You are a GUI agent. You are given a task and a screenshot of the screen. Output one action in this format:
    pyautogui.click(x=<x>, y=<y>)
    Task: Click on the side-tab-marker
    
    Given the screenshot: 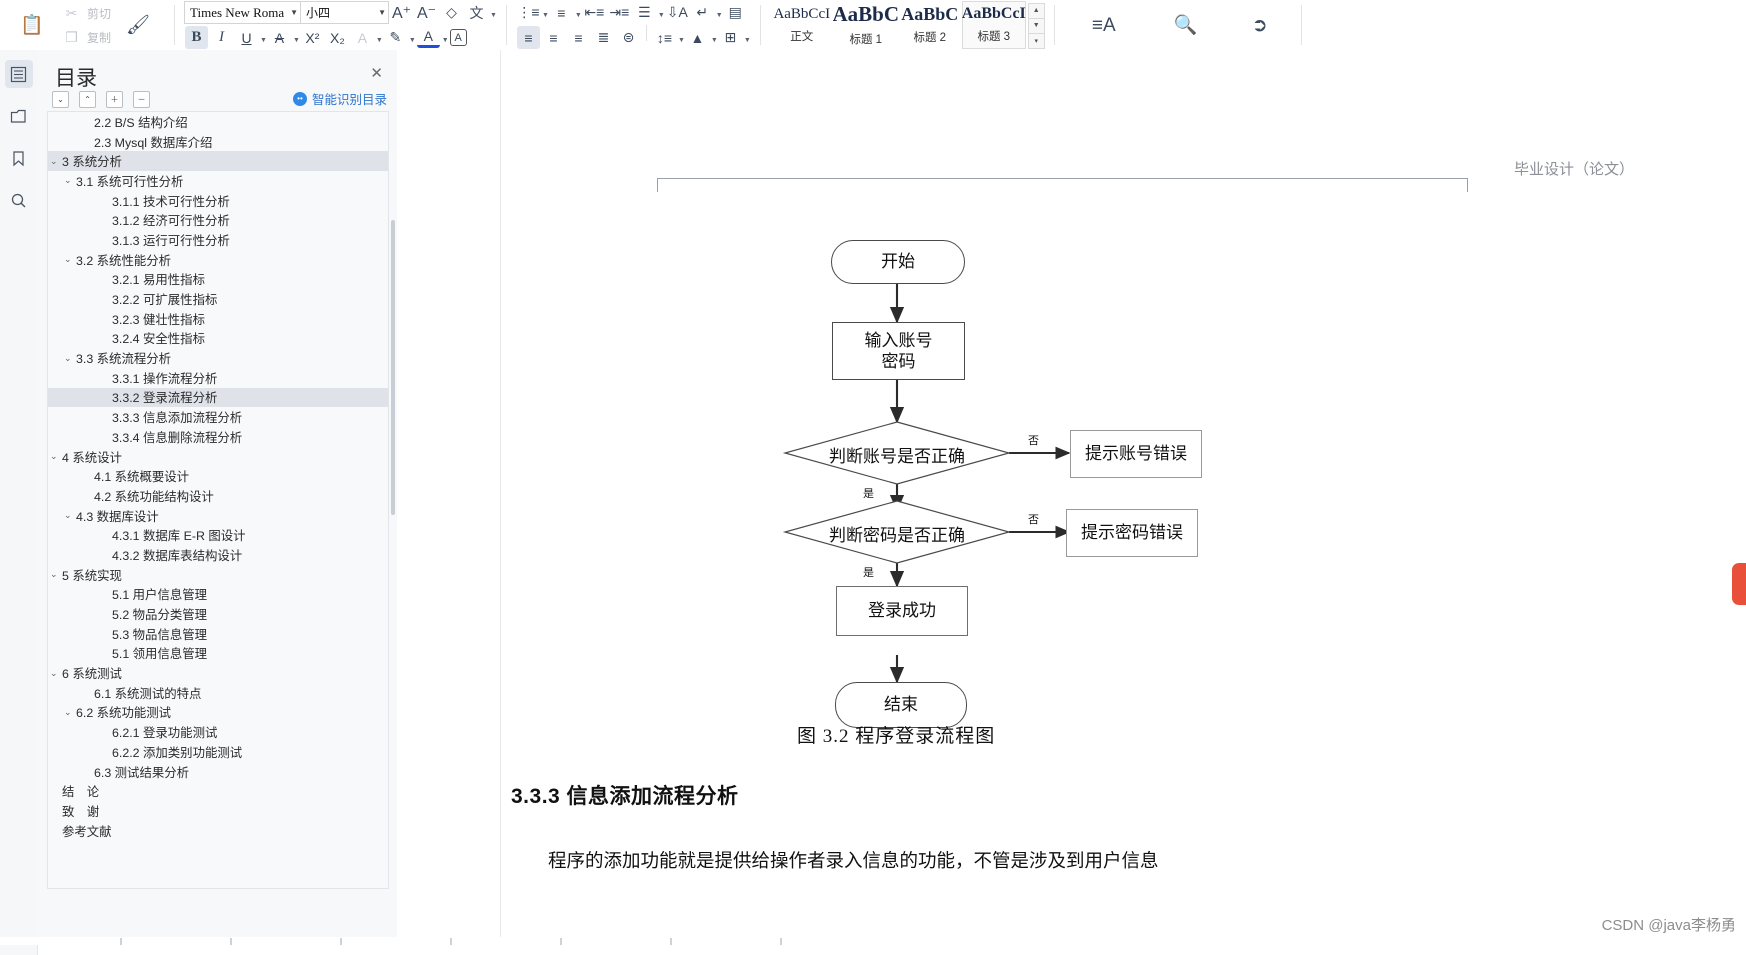 What is the action you would take?
    pyautogui.click(x=1739, y=584)
    